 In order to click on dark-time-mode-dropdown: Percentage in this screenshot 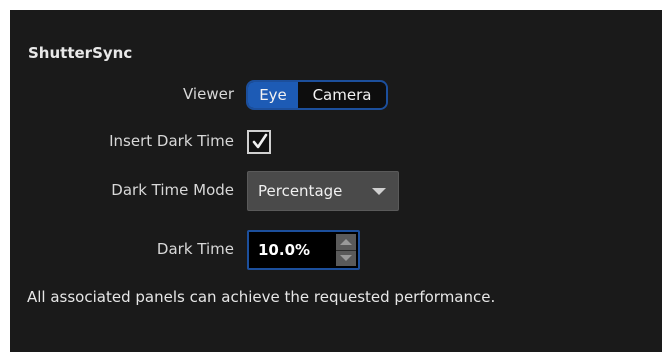, I will do `click(323, 191)`.